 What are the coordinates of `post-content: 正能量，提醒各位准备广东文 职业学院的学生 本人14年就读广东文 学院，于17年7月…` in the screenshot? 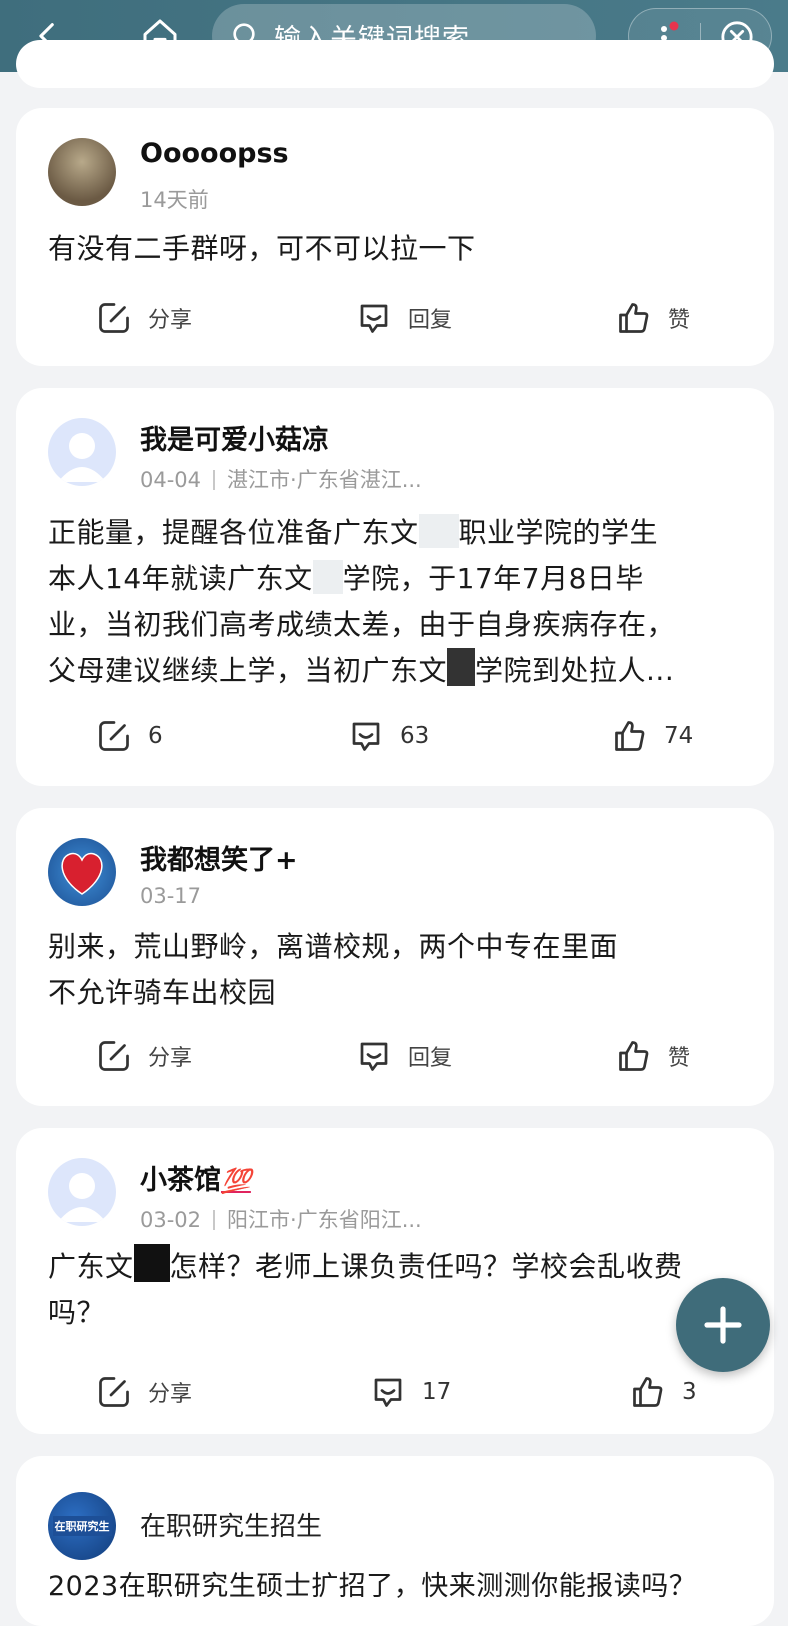 It's located at (391, 602).